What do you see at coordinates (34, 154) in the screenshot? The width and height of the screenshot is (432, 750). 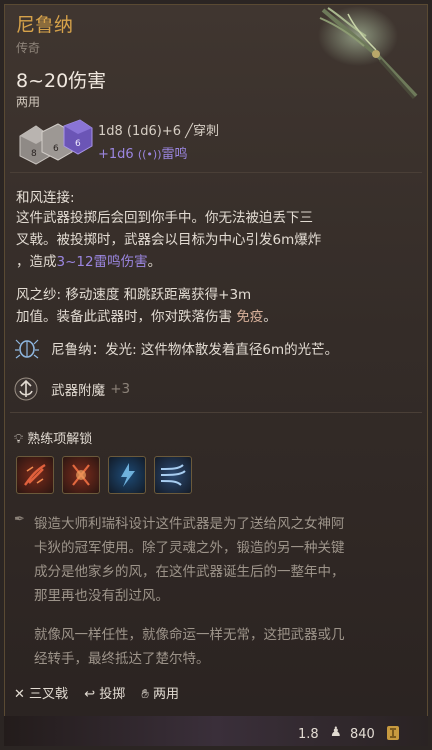 I see `die-label-1: 8` at bounding box center [34, 154].